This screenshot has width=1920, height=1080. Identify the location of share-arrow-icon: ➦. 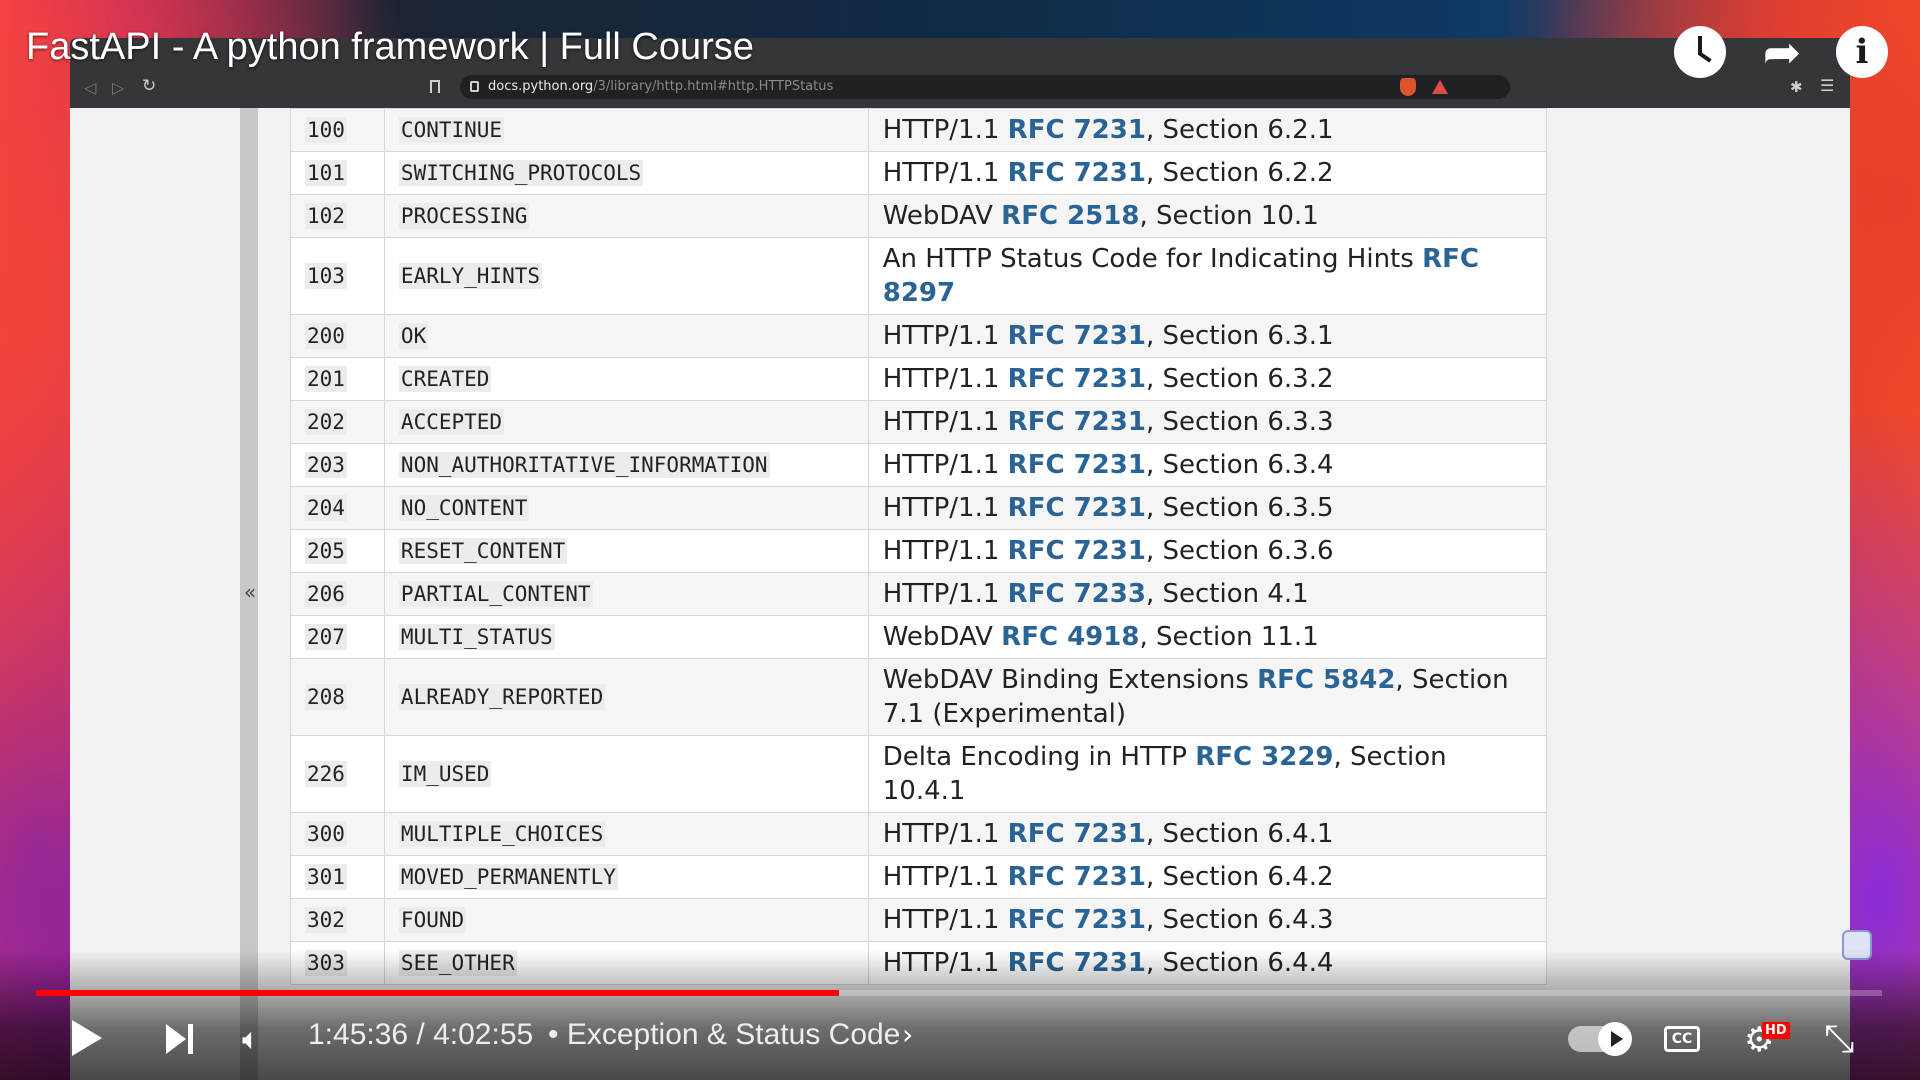
(1782, 52).